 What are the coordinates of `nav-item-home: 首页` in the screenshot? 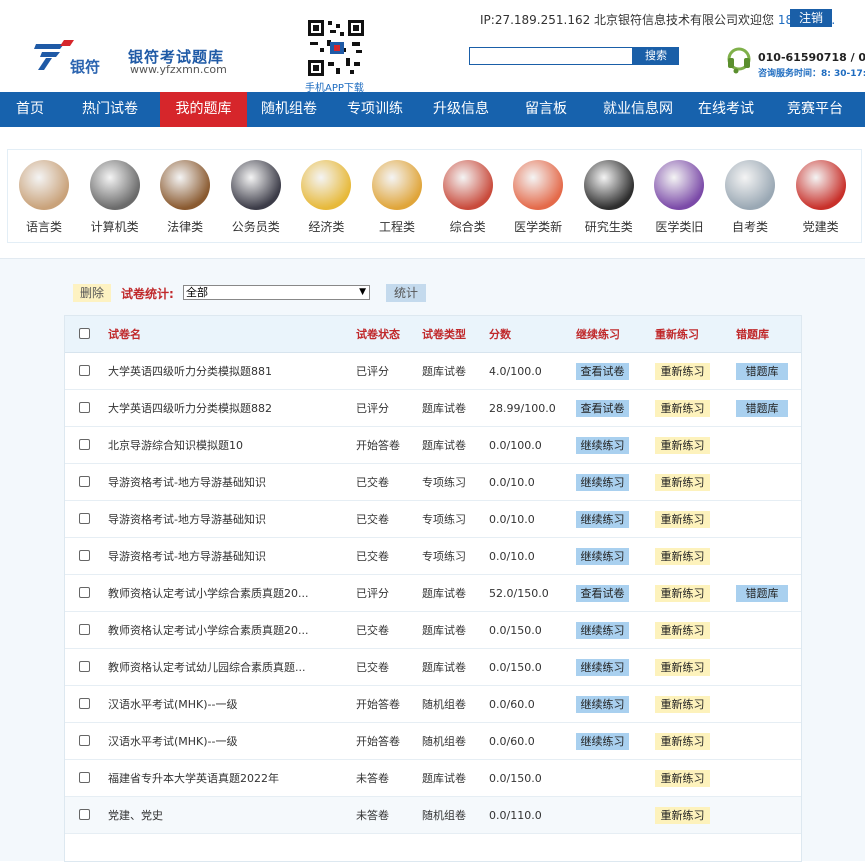 It's located at (30, 109).